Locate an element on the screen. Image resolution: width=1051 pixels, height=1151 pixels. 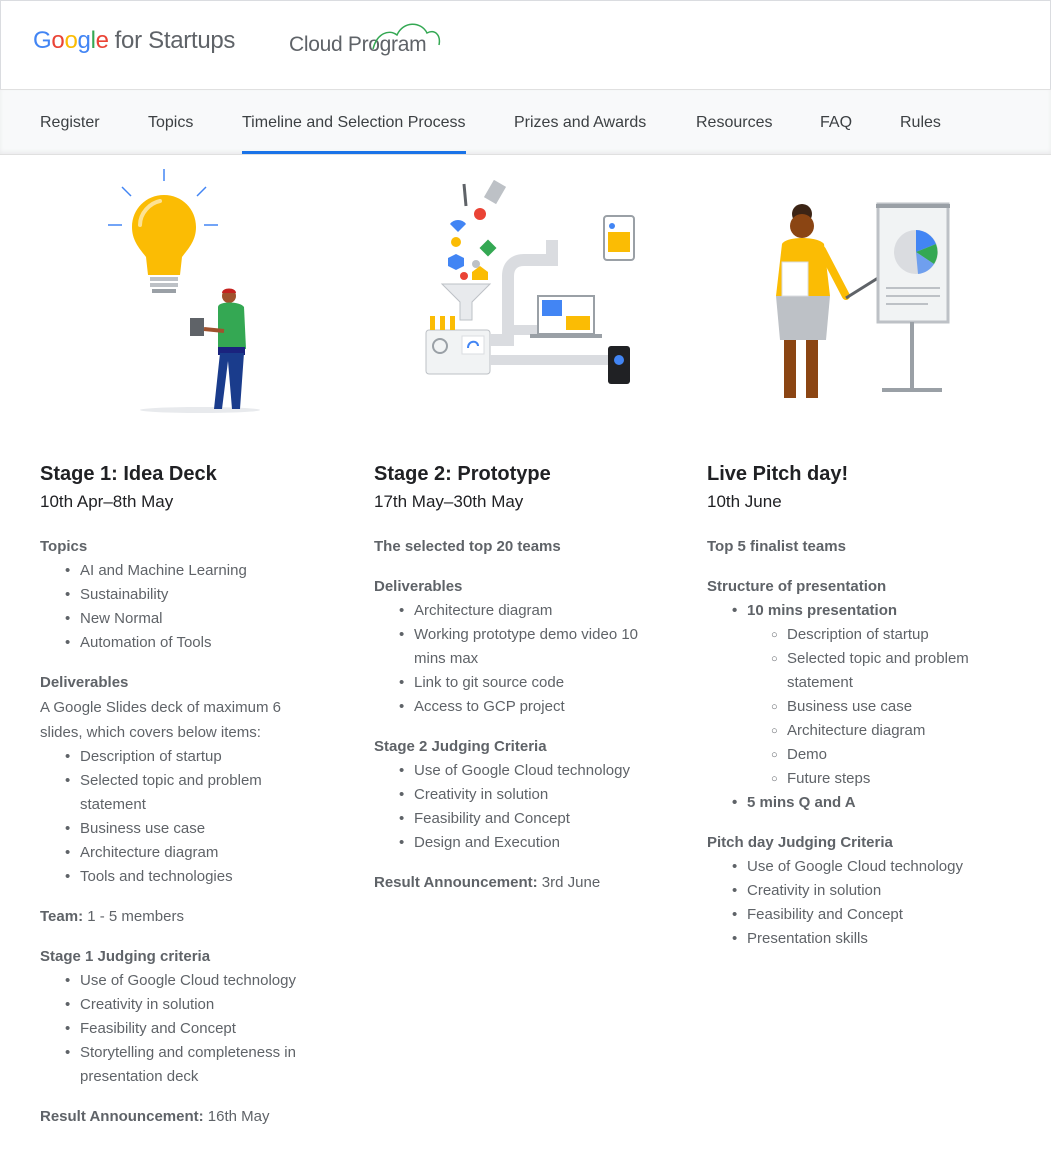
google-for-startups-logo: Google for Startups is located at coordinates (134, 41).